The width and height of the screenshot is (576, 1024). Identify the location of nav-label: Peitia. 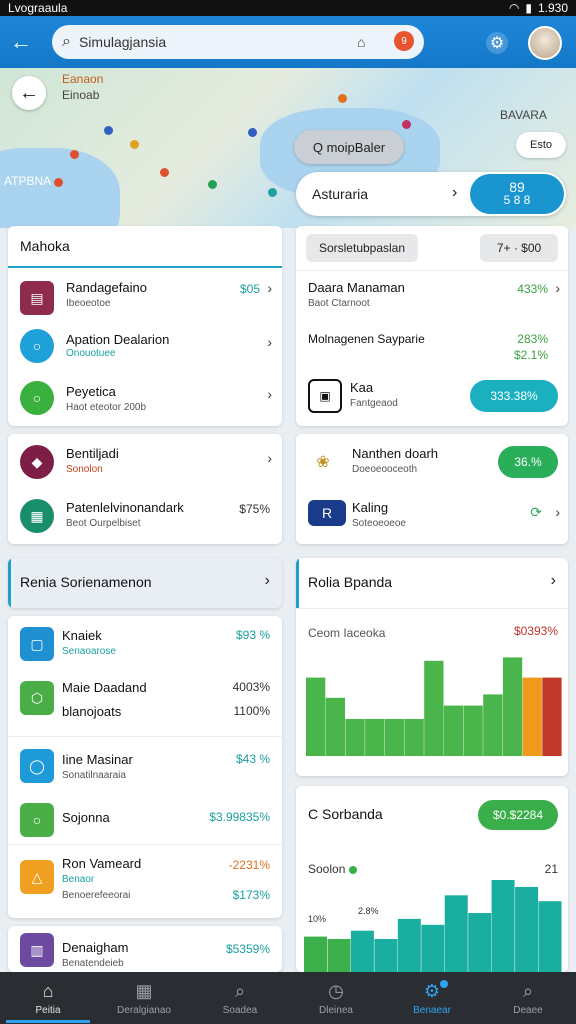
(48, 1010).